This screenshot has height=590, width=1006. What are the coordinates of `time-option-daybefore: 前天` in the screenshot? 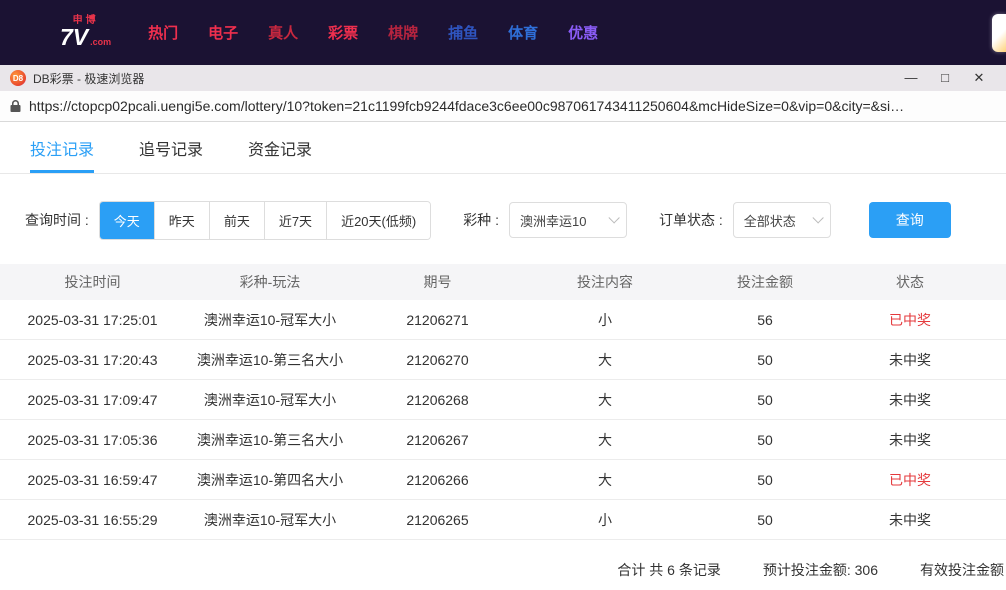 It's located at (236, 220).